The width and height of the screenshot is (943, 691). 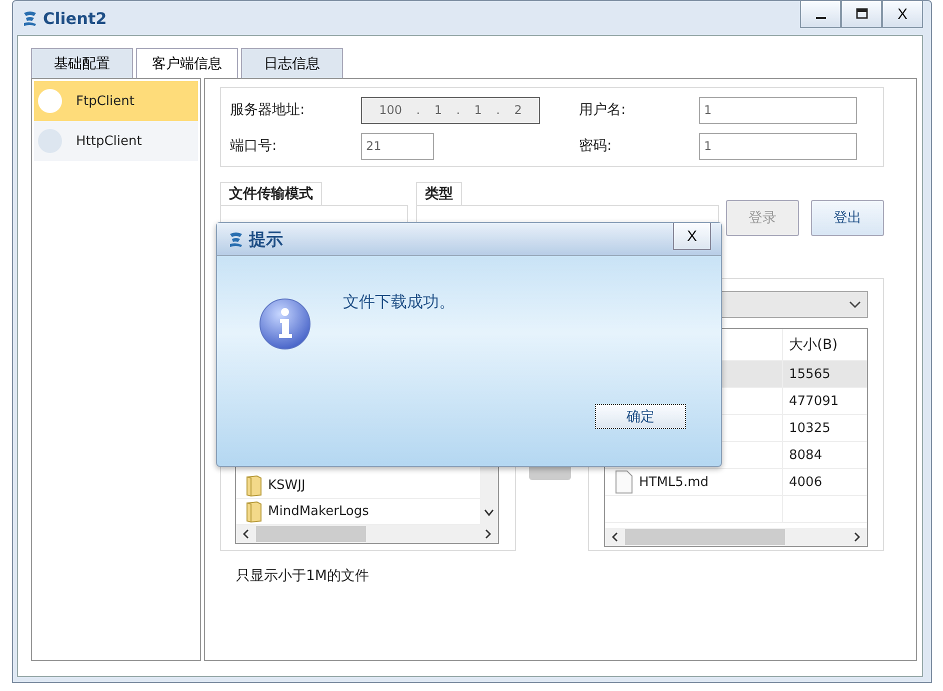 I want to click on password-field: 1, so click(x=778, y=146).